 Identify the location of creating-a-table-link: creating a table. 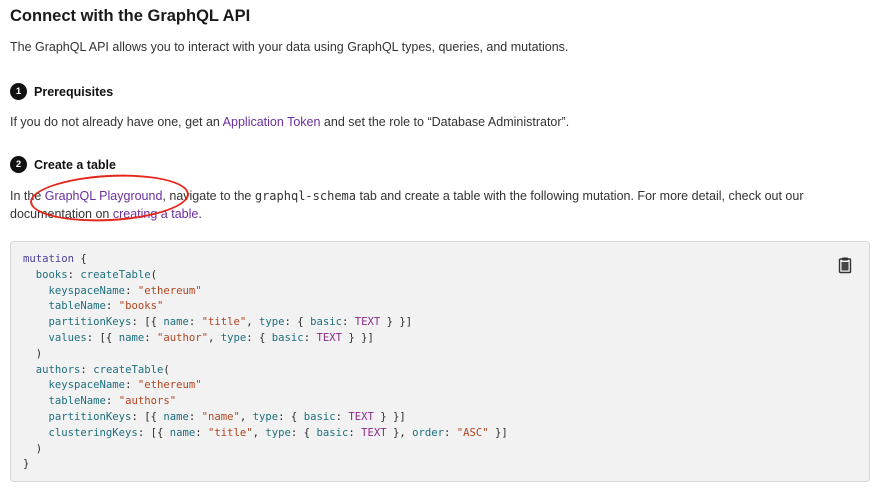
(155, 214).